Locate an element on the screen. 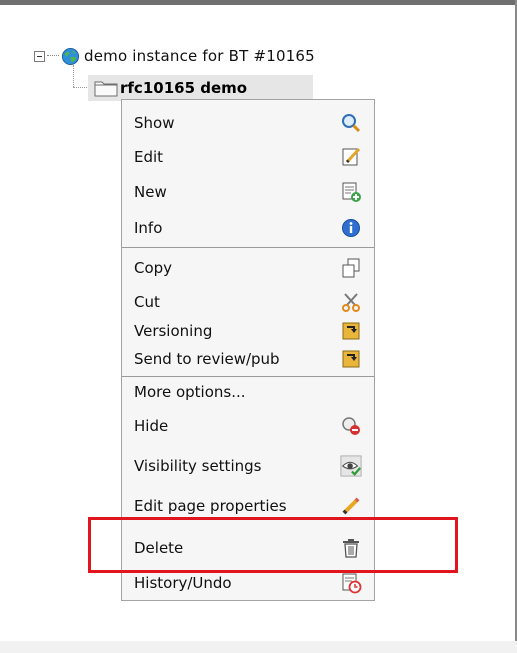  menu-item-label: History/Undo is located at coordinates (183, 583).